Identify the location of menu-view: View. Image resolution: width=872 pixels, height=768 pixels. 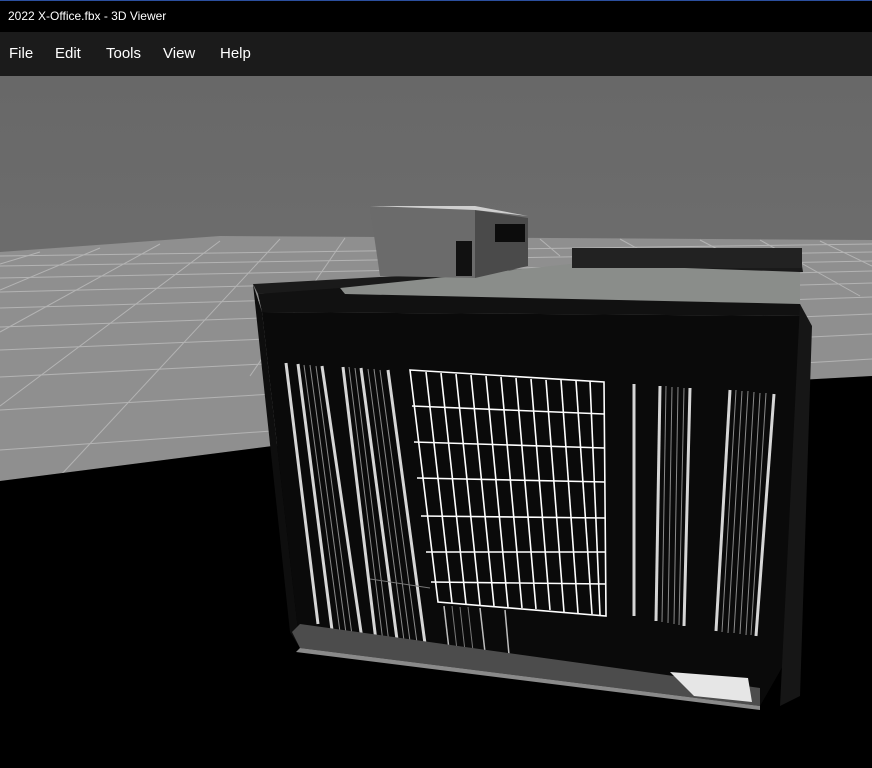
(179, 54).